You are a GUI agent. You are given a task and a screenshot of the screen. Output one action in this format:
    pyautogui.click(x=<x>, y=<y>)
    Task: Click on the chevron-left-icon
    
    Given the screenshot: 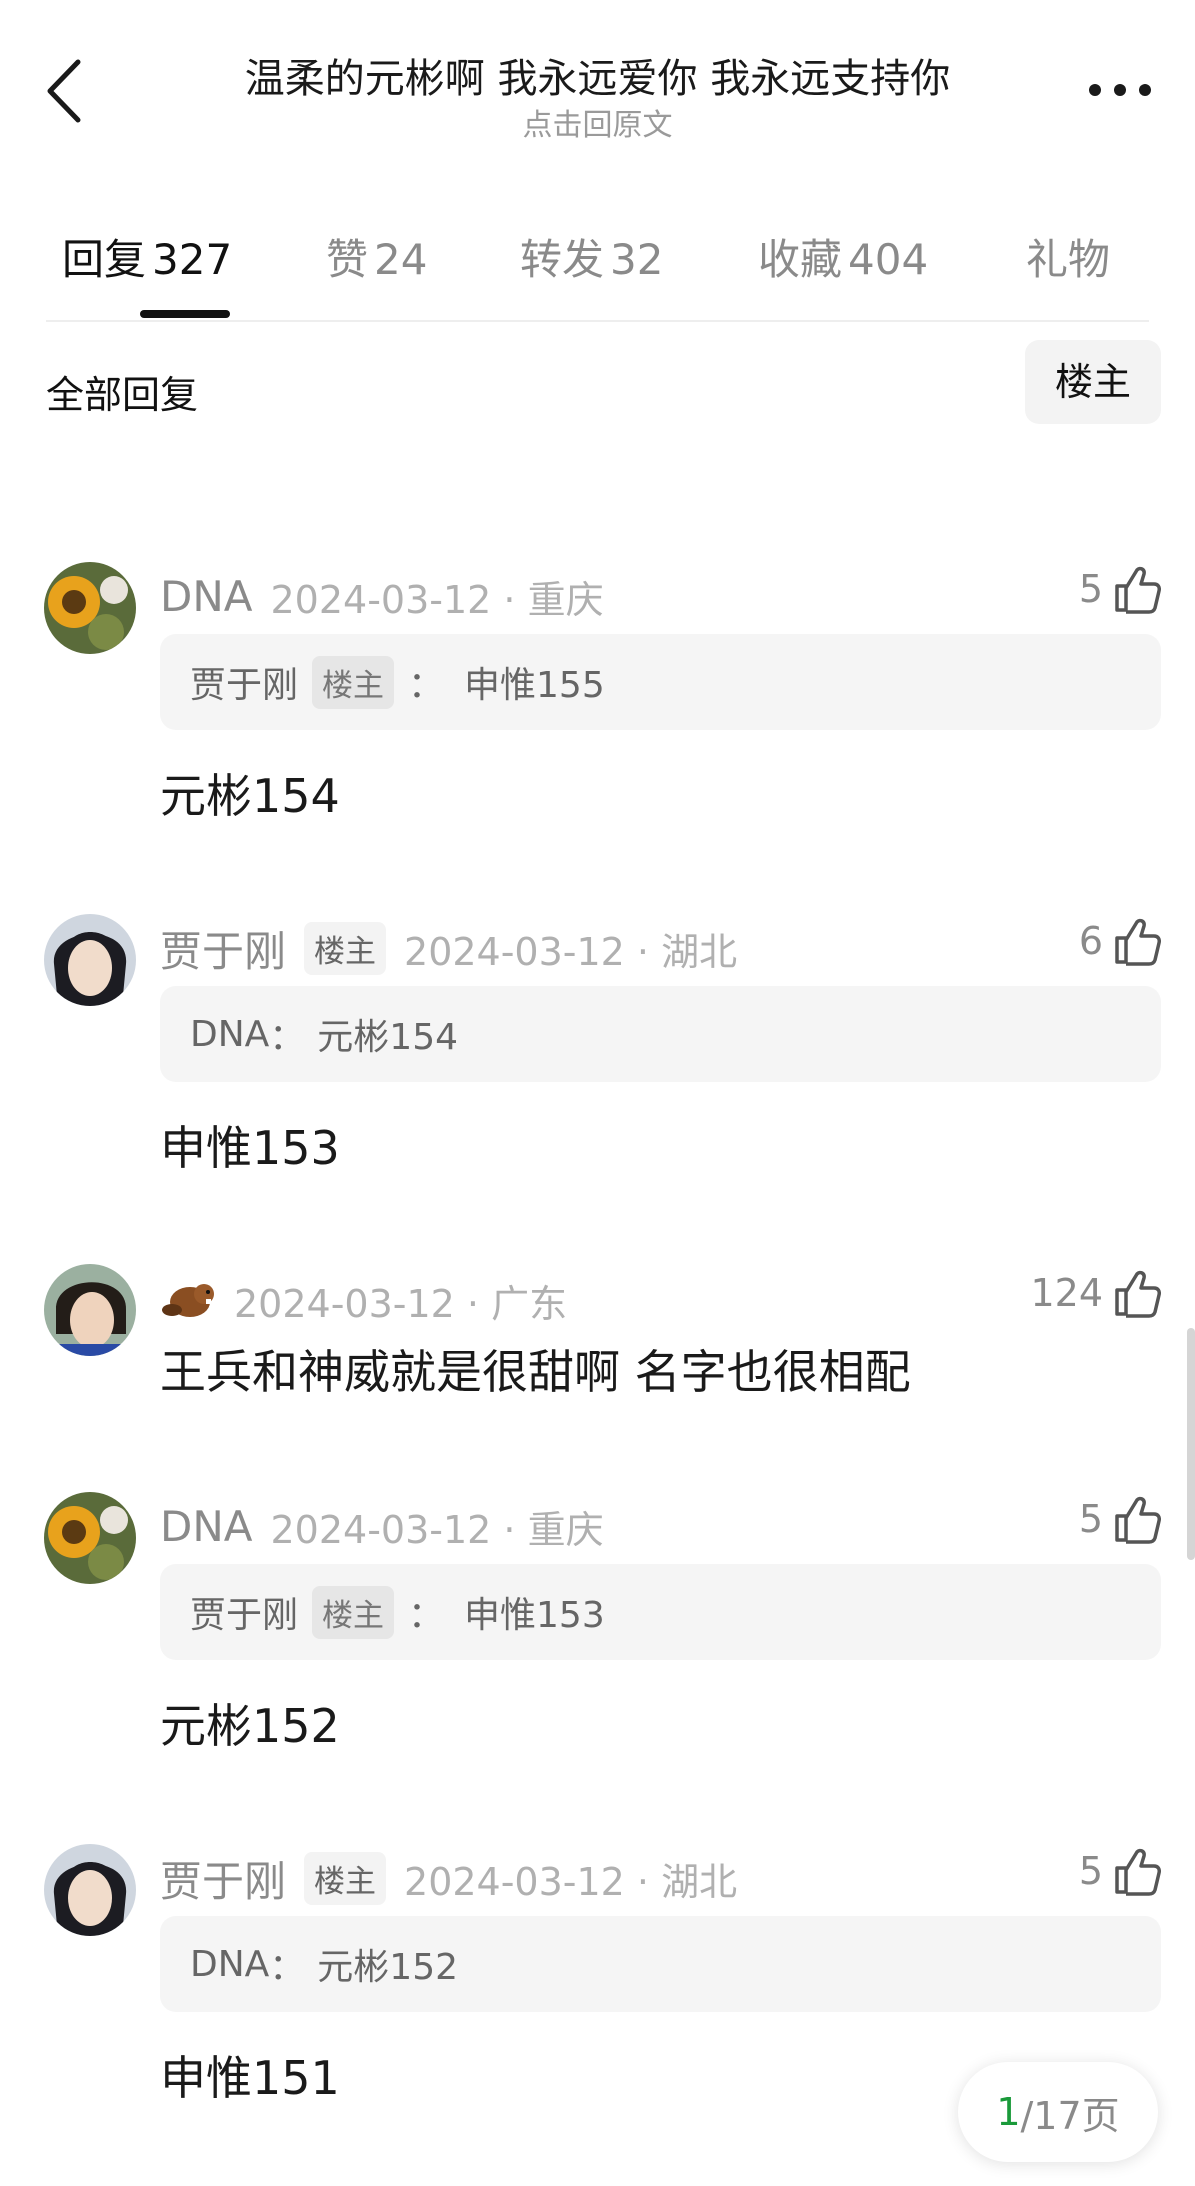 What is the action you would take?
    pyautogui.click(x=64, y=91)
    